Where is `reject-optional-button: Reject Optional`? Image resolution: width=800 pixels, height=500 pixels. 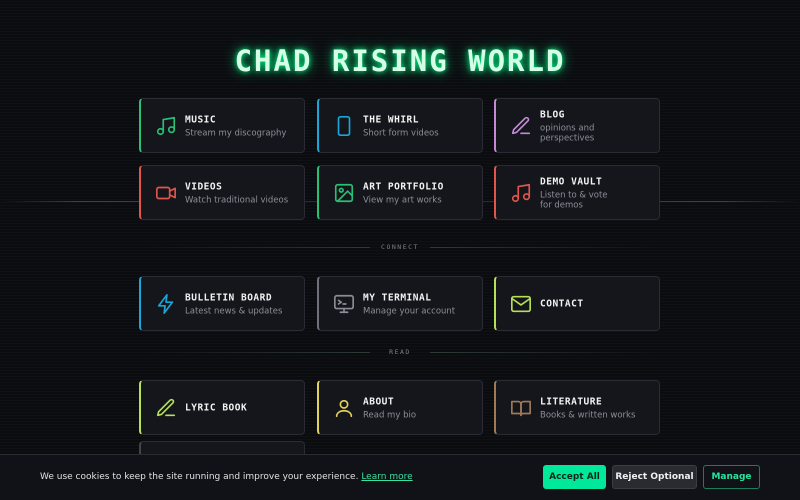
reject-optional-button: Reject Optional is located at coordinates (654, 477).